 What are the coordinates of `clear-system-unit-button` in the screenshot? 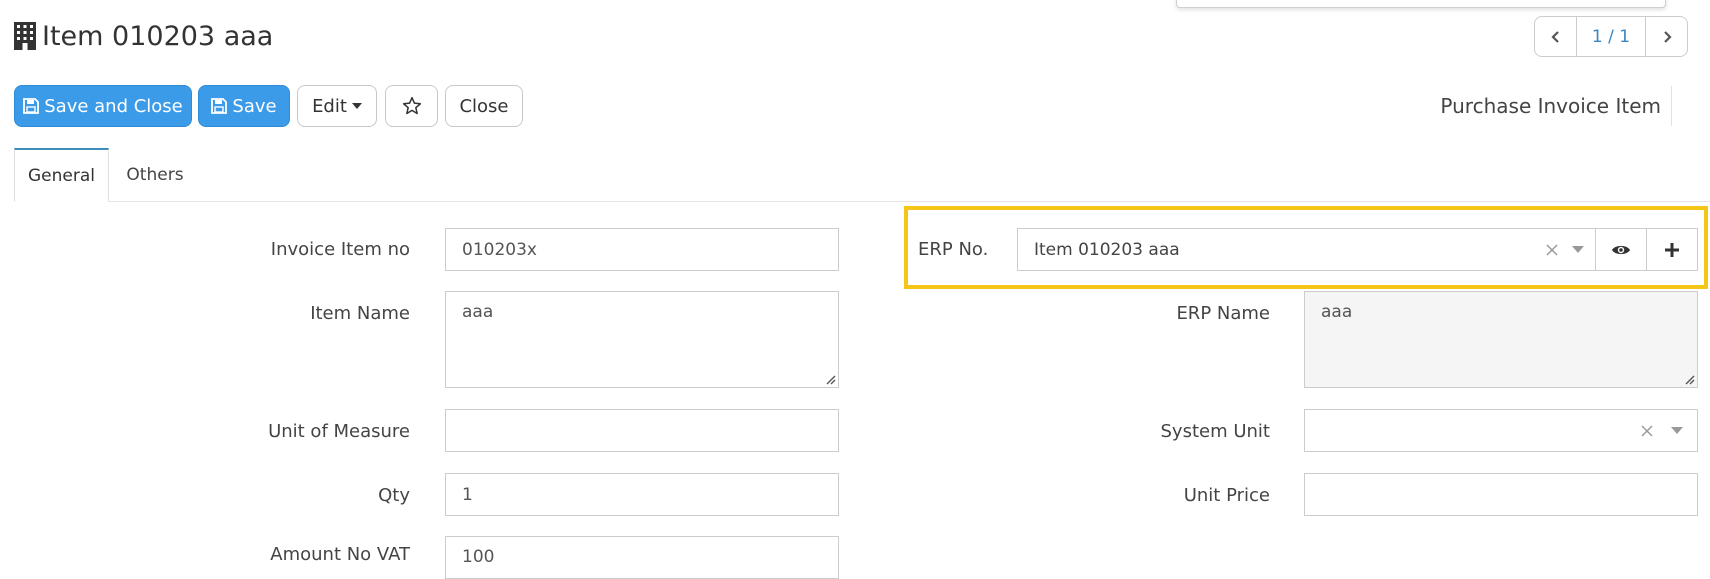 It's located at (1647, 430).